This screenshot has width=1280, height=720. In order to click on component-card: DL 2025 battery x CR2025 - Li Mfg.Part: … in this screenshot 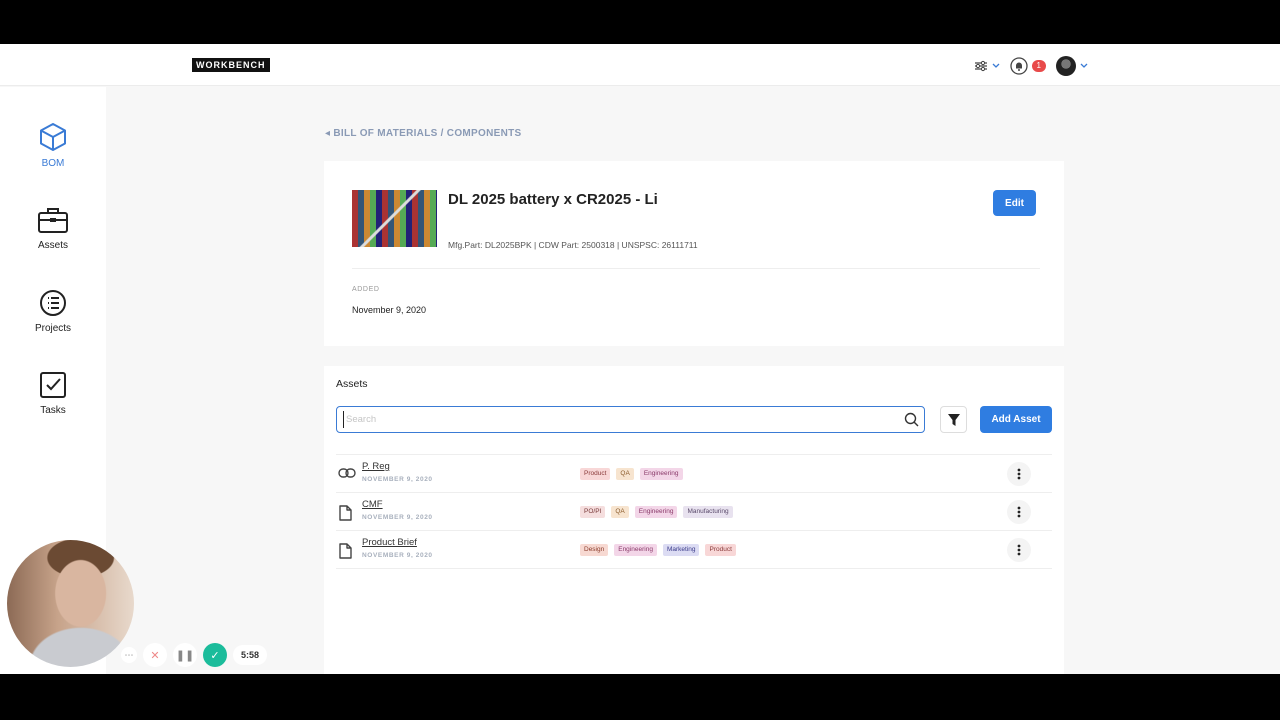, I will do `click(694, 253)`.